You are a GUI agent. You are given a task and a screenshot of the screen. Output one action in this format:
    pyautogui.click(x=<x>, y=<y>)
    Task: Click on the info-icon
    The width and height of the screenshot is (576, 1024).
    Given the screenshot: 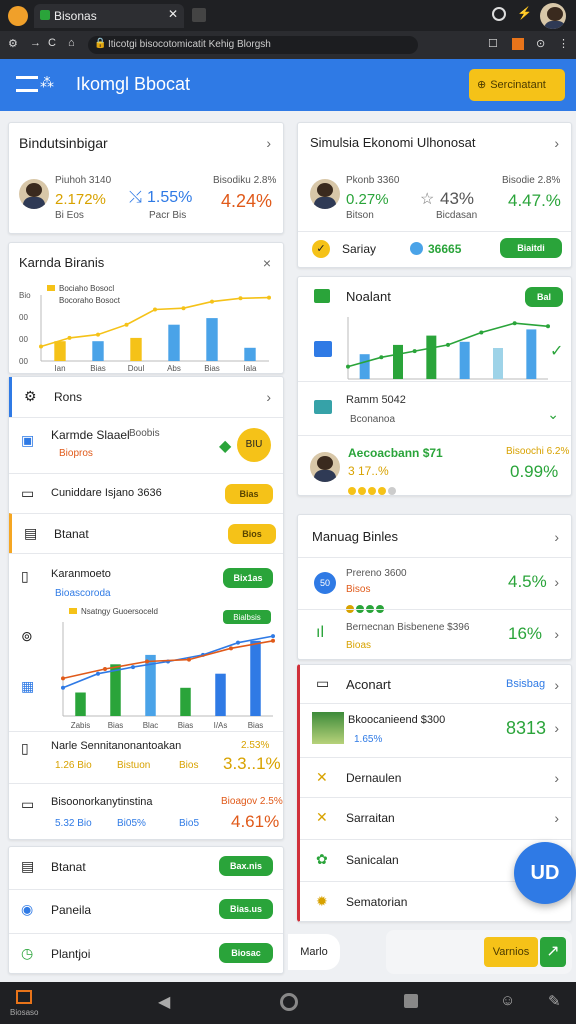 What is the action you would take?
    pyautogui.click(x=499, y=14)
    